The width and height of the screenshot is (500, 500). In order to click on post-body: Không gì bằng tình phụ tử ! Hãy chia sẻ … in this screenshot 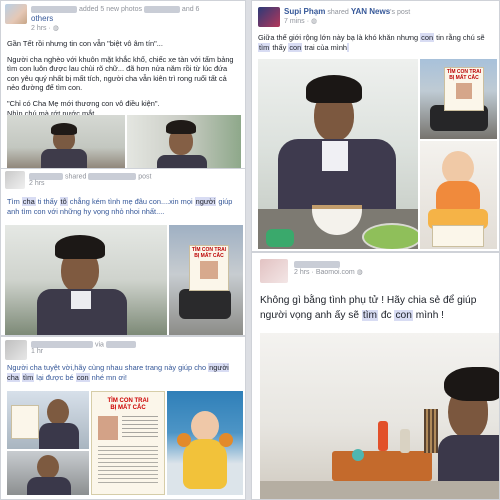, I will do `click(376, 308)`.